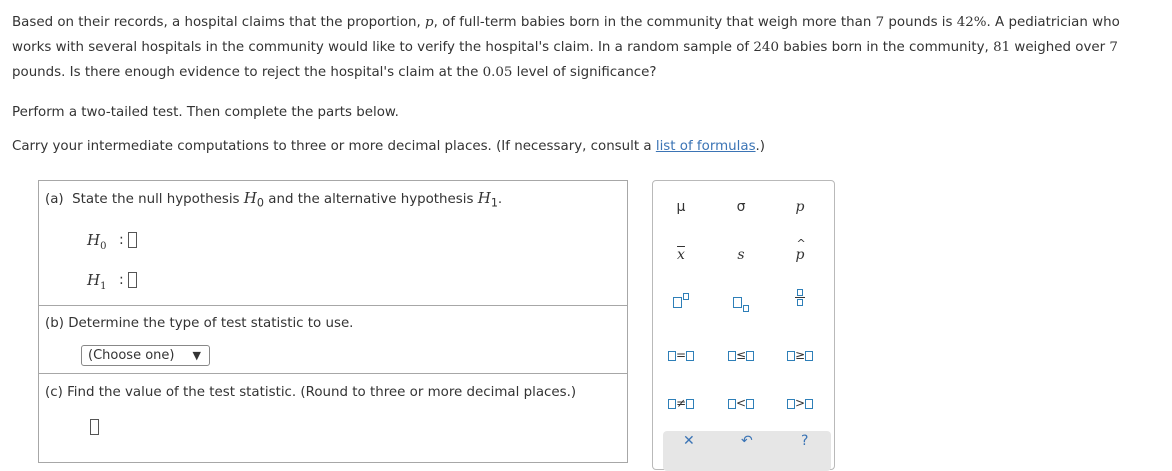  I want to click on fraction-button, so click(800, 301).